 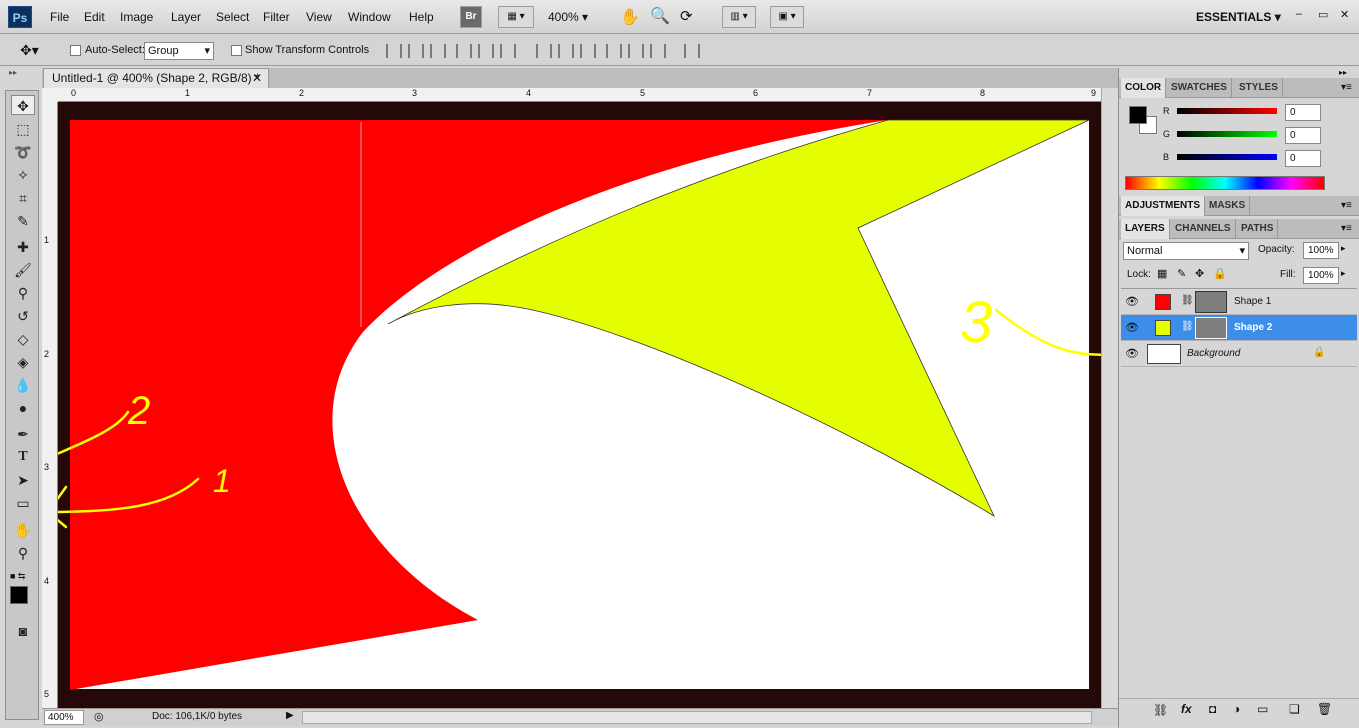 I want to click on close-tab-icon: ✕, so click(x=257, y=78).